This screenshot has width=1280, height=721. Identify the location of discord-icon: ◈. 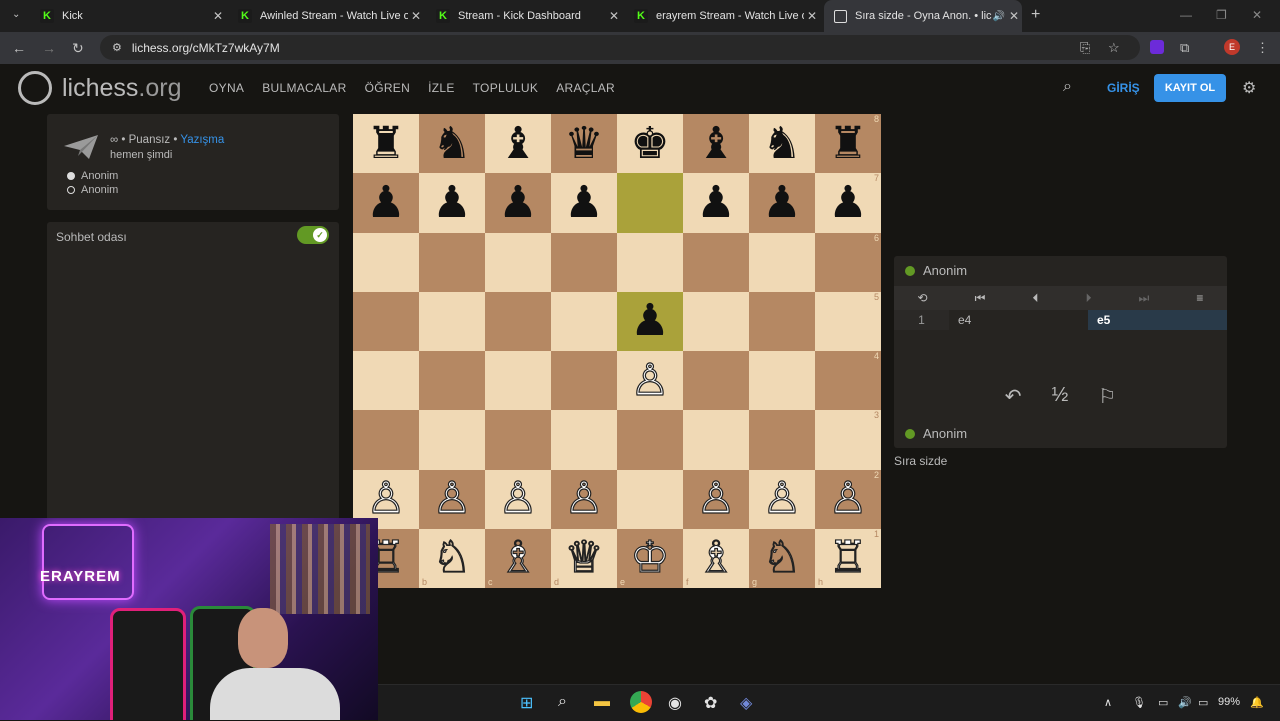
(746, 703).